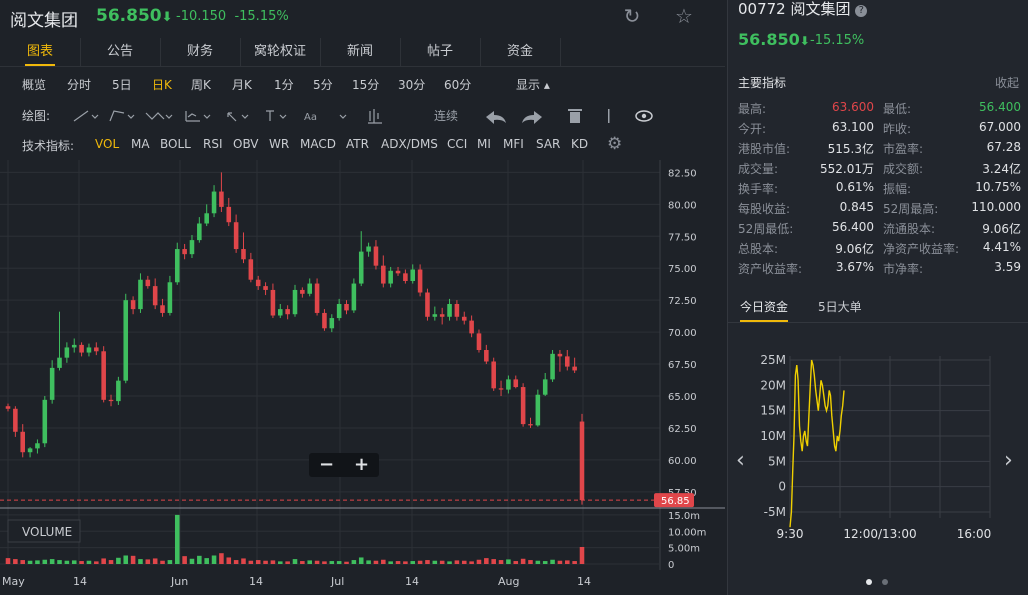 The width and height of the screenshot is (1028, 595). What do you see at coordinates (409, 144) in the screenshot?
I see `indicator-adxdms: ADX/DMS` at bounding box center [409, 144].